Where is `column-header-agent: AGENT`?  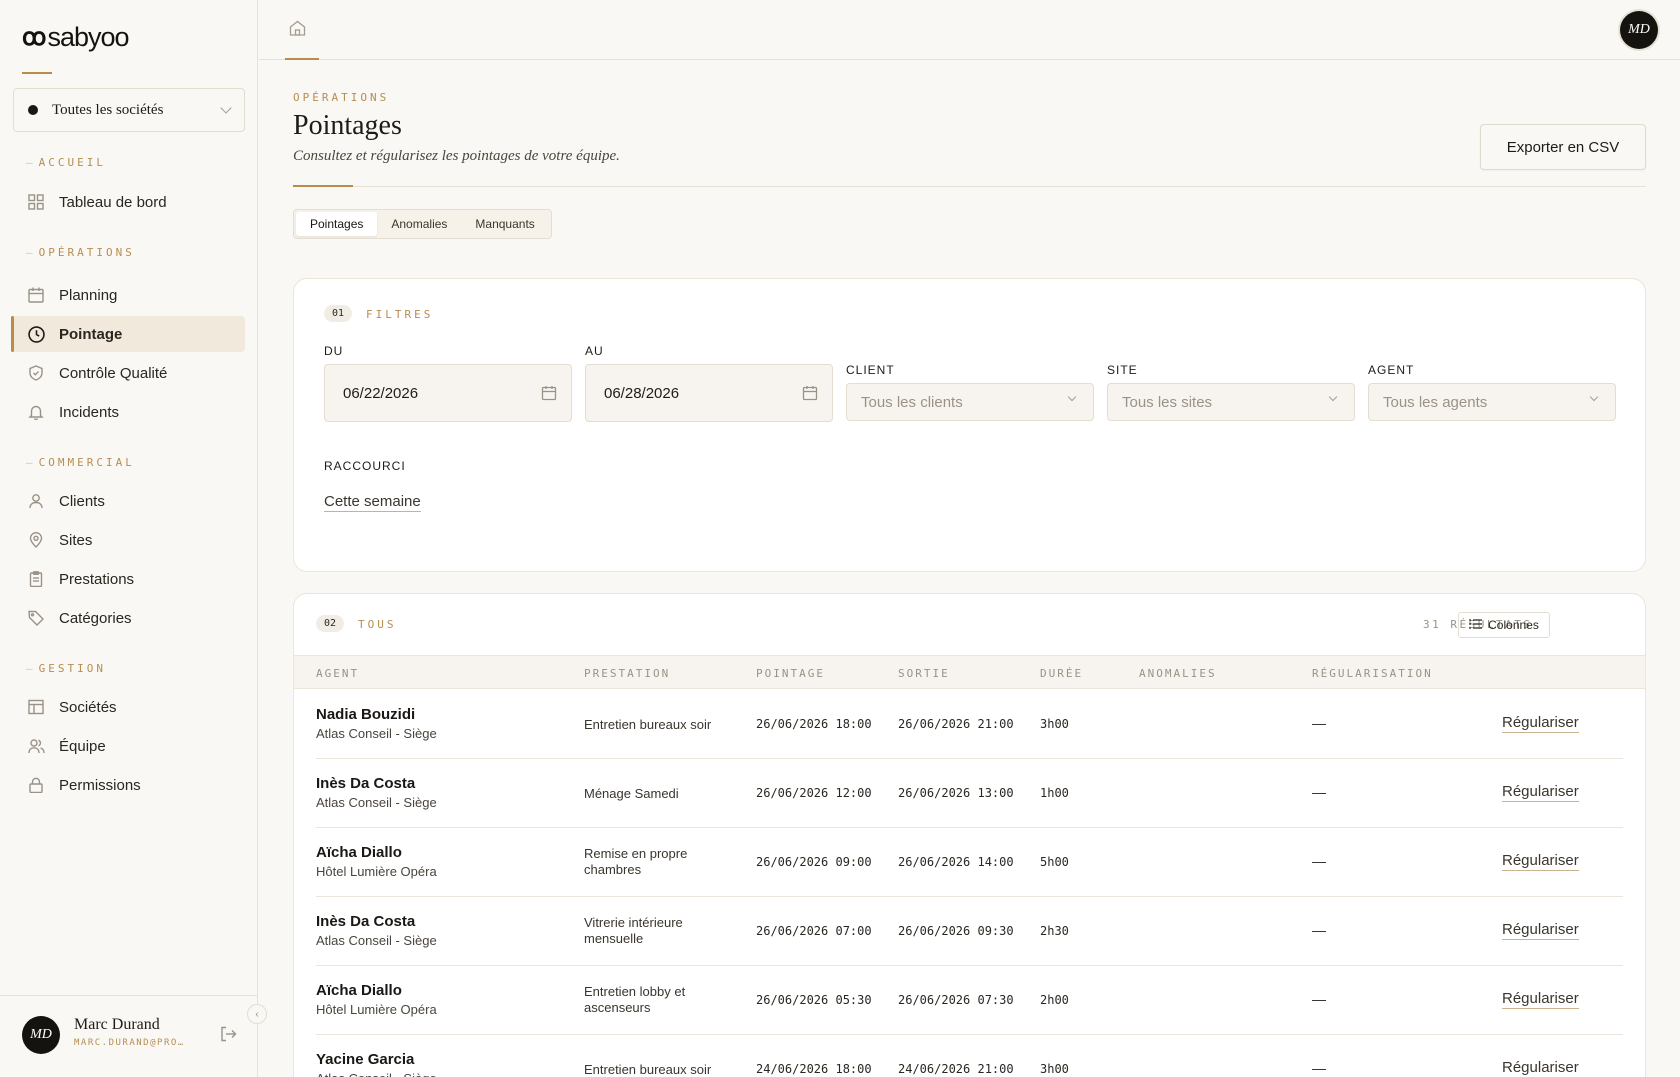 column-header-agent: AGENT is located at coordinates (337, 673).